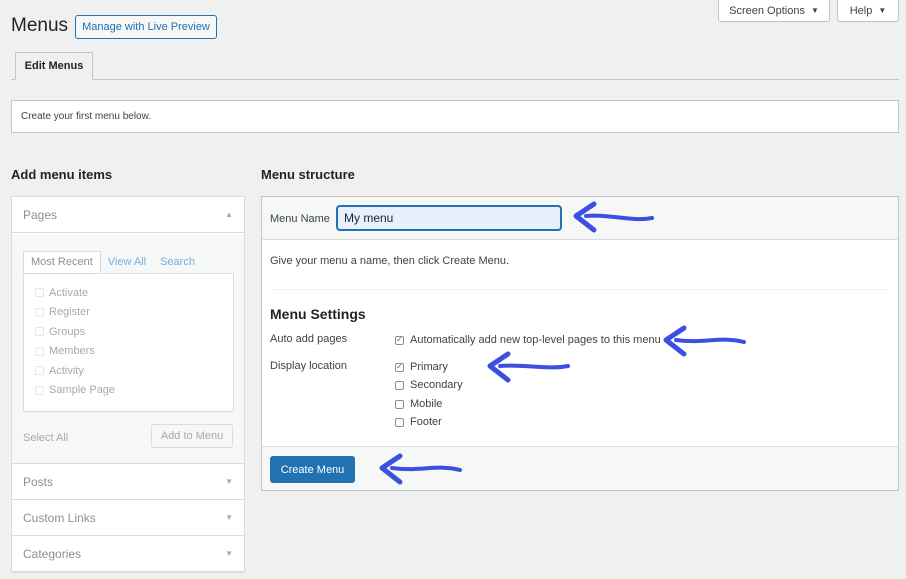  What do you see at coordinates (767, 10) in the screenshot?
I see `screen-options-label: Screen Options` at bounding box center [767, 10].